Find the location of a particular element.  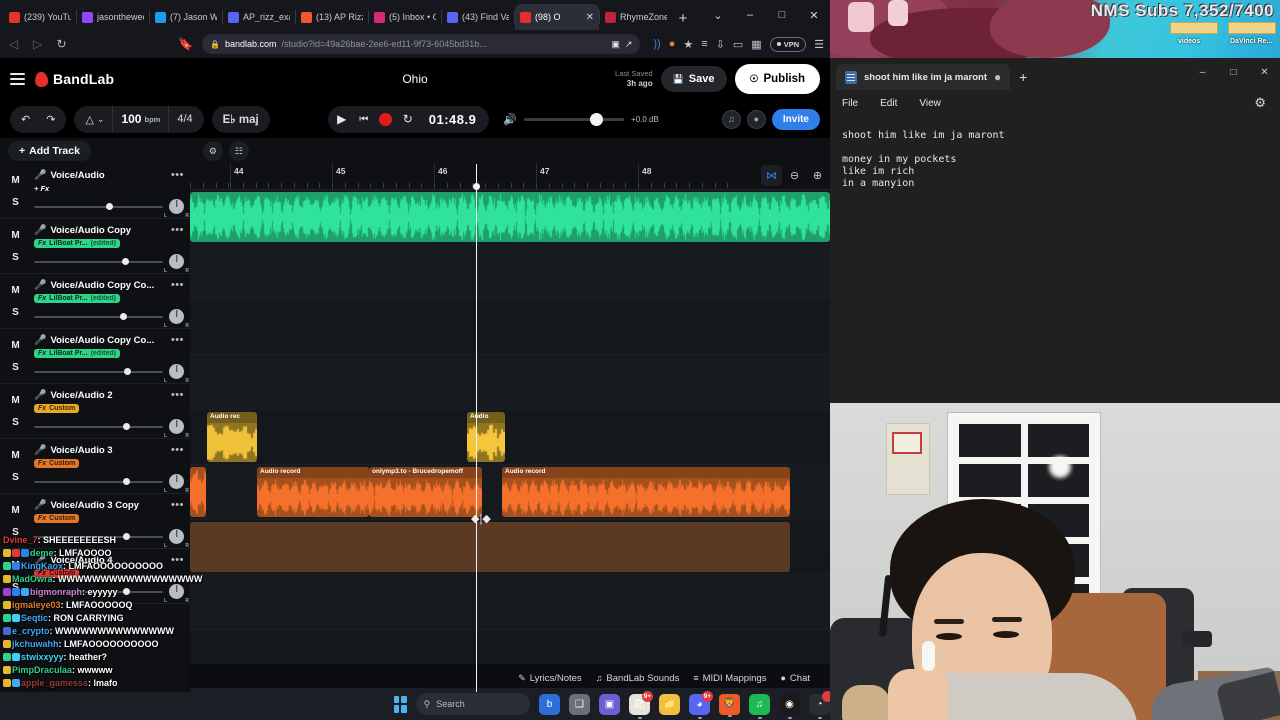

file-explorer-icon: 📁 is located at coordinates (669, 704).